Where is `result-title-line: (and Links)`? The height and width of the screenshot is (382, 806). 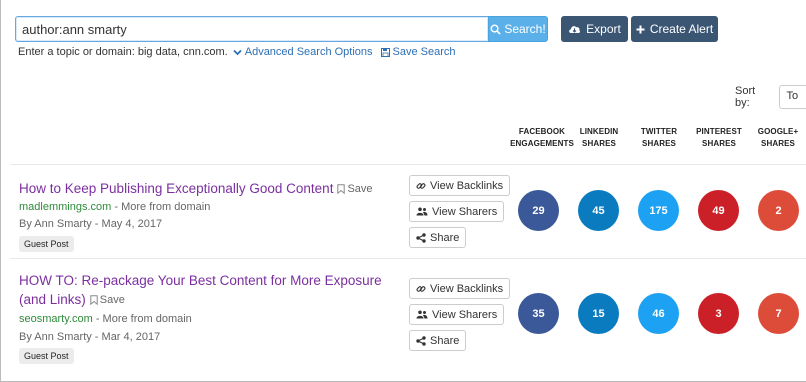 result-title-line: (and Links) is located at coordinates (52, 299).